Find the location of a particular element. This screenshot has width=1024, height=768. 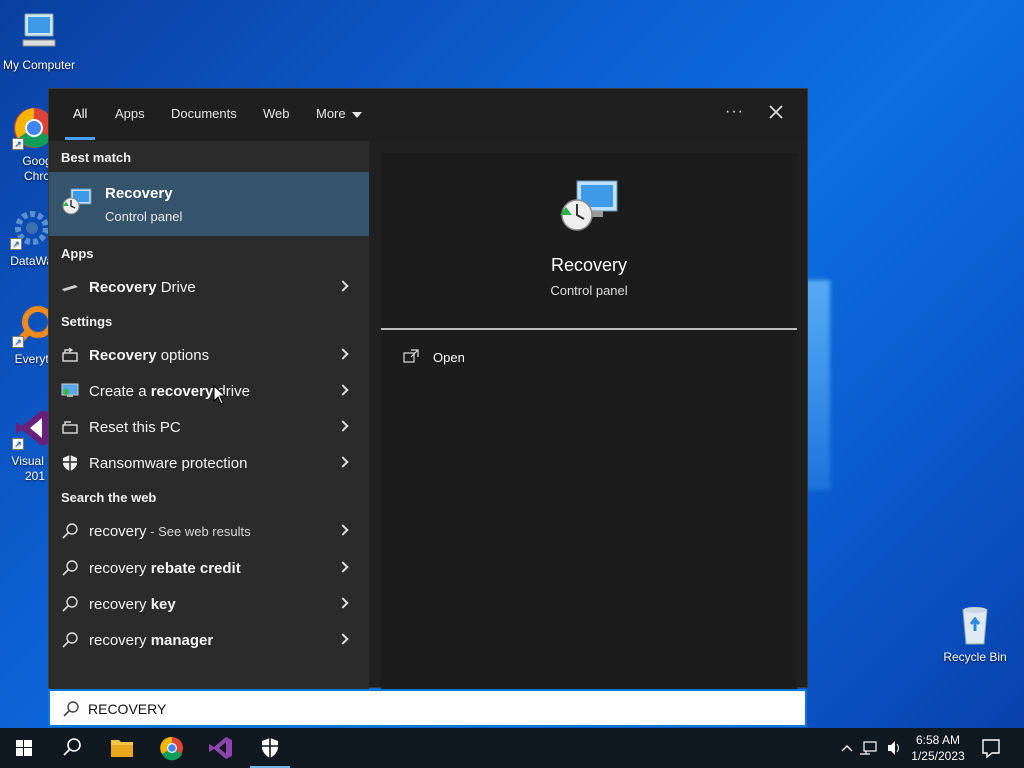

start-icon is located at coordinates (24, 748).